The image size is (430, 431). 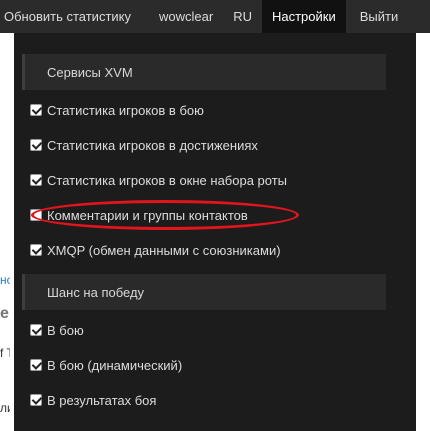 I want to click on option-comments-contacts: Комментарии и группы контактов, so click(x=139, y=215).